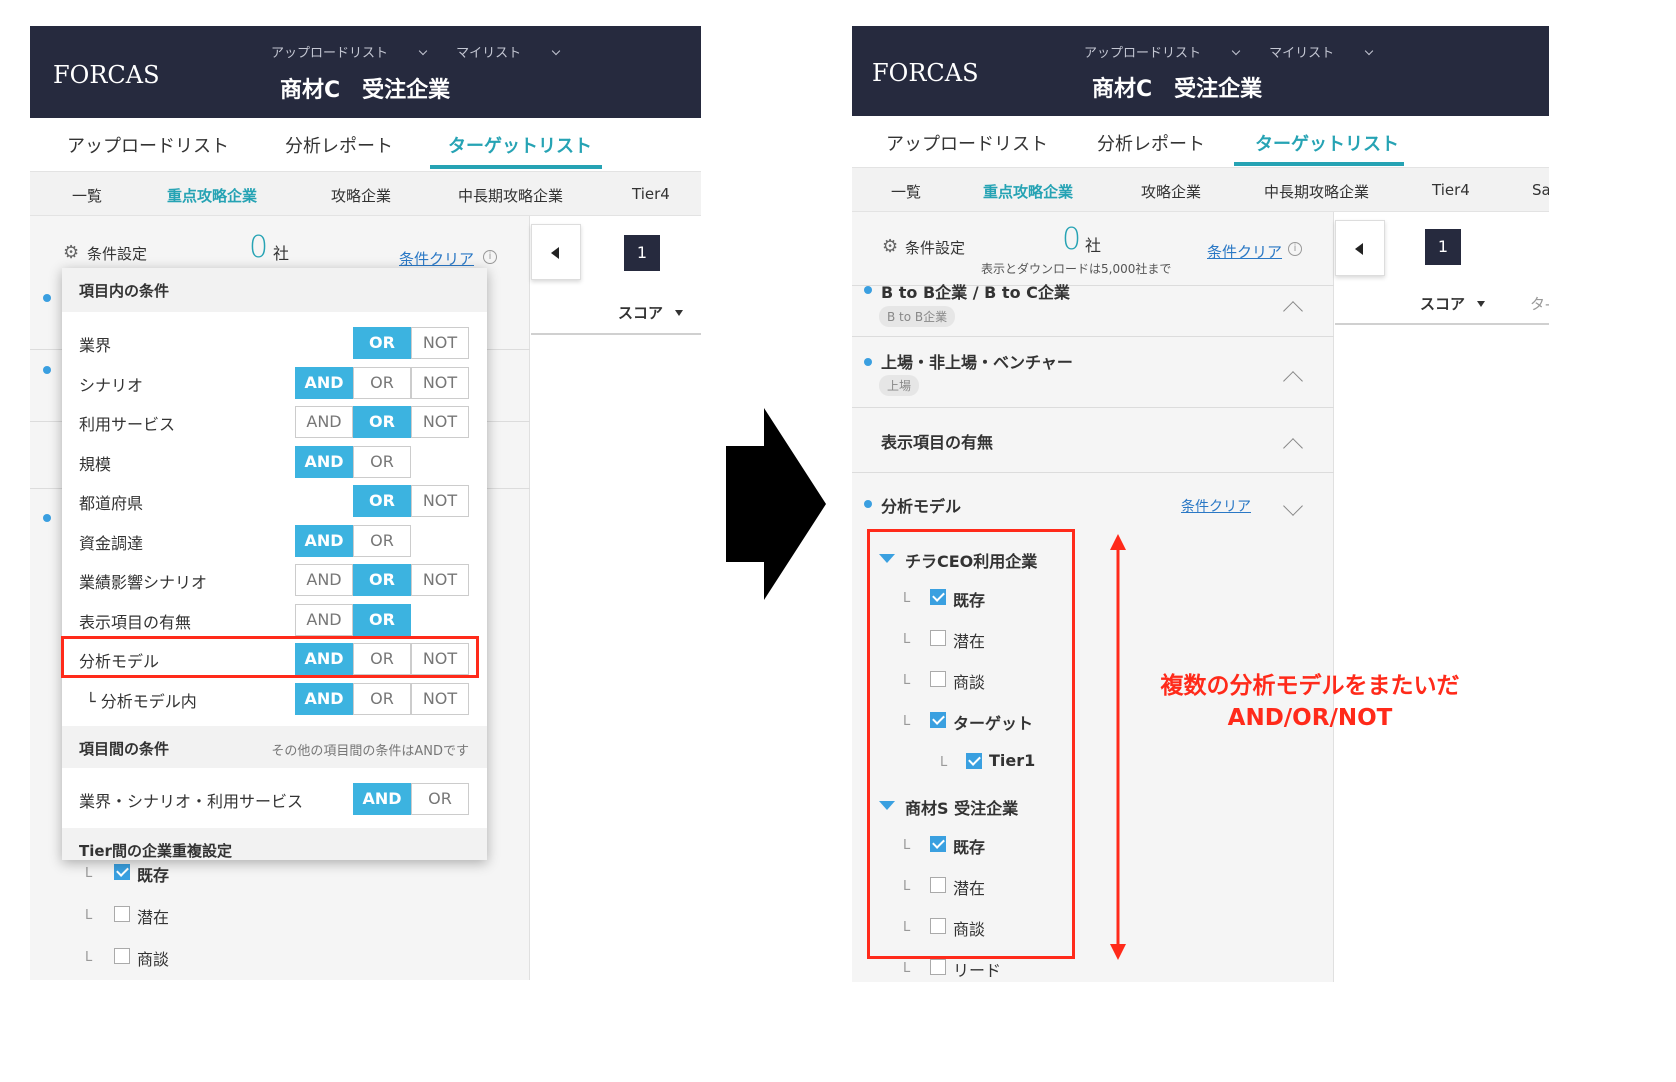  I want to click on row-label: 利用サービス, so click(127, 424).